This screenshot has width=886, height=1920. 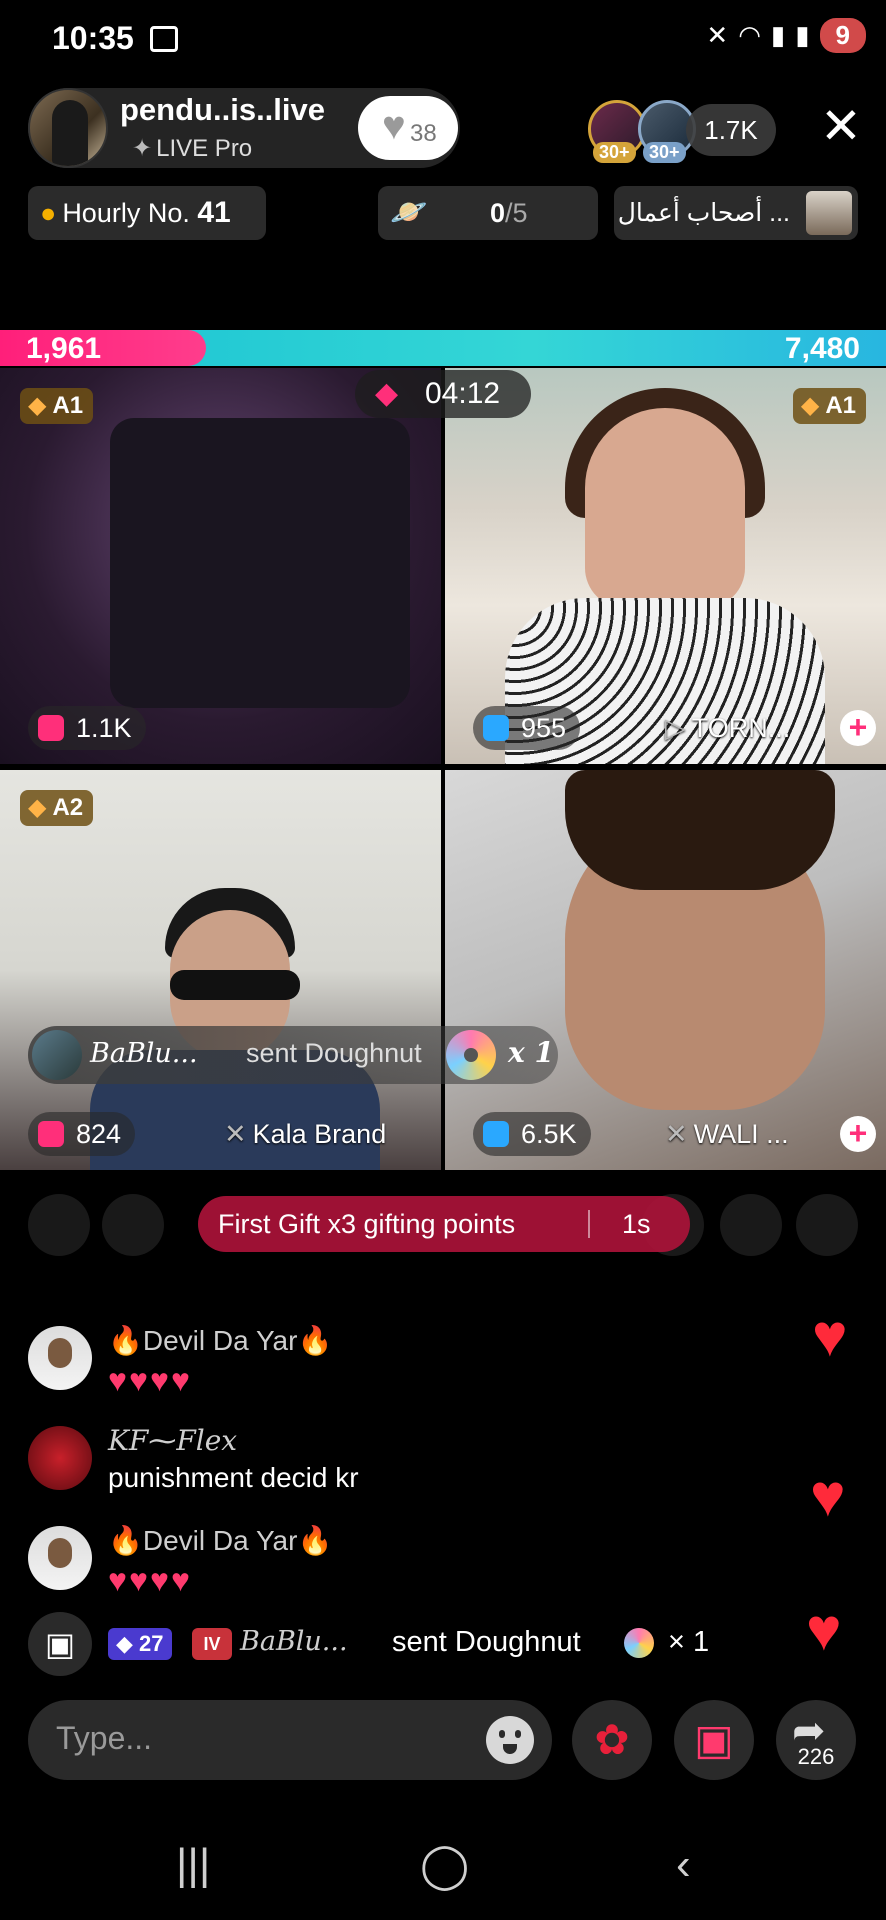 I want to click on video-tile-2: ◆ A1 955 ▷ TORN... +, so click(x=665, y=566).